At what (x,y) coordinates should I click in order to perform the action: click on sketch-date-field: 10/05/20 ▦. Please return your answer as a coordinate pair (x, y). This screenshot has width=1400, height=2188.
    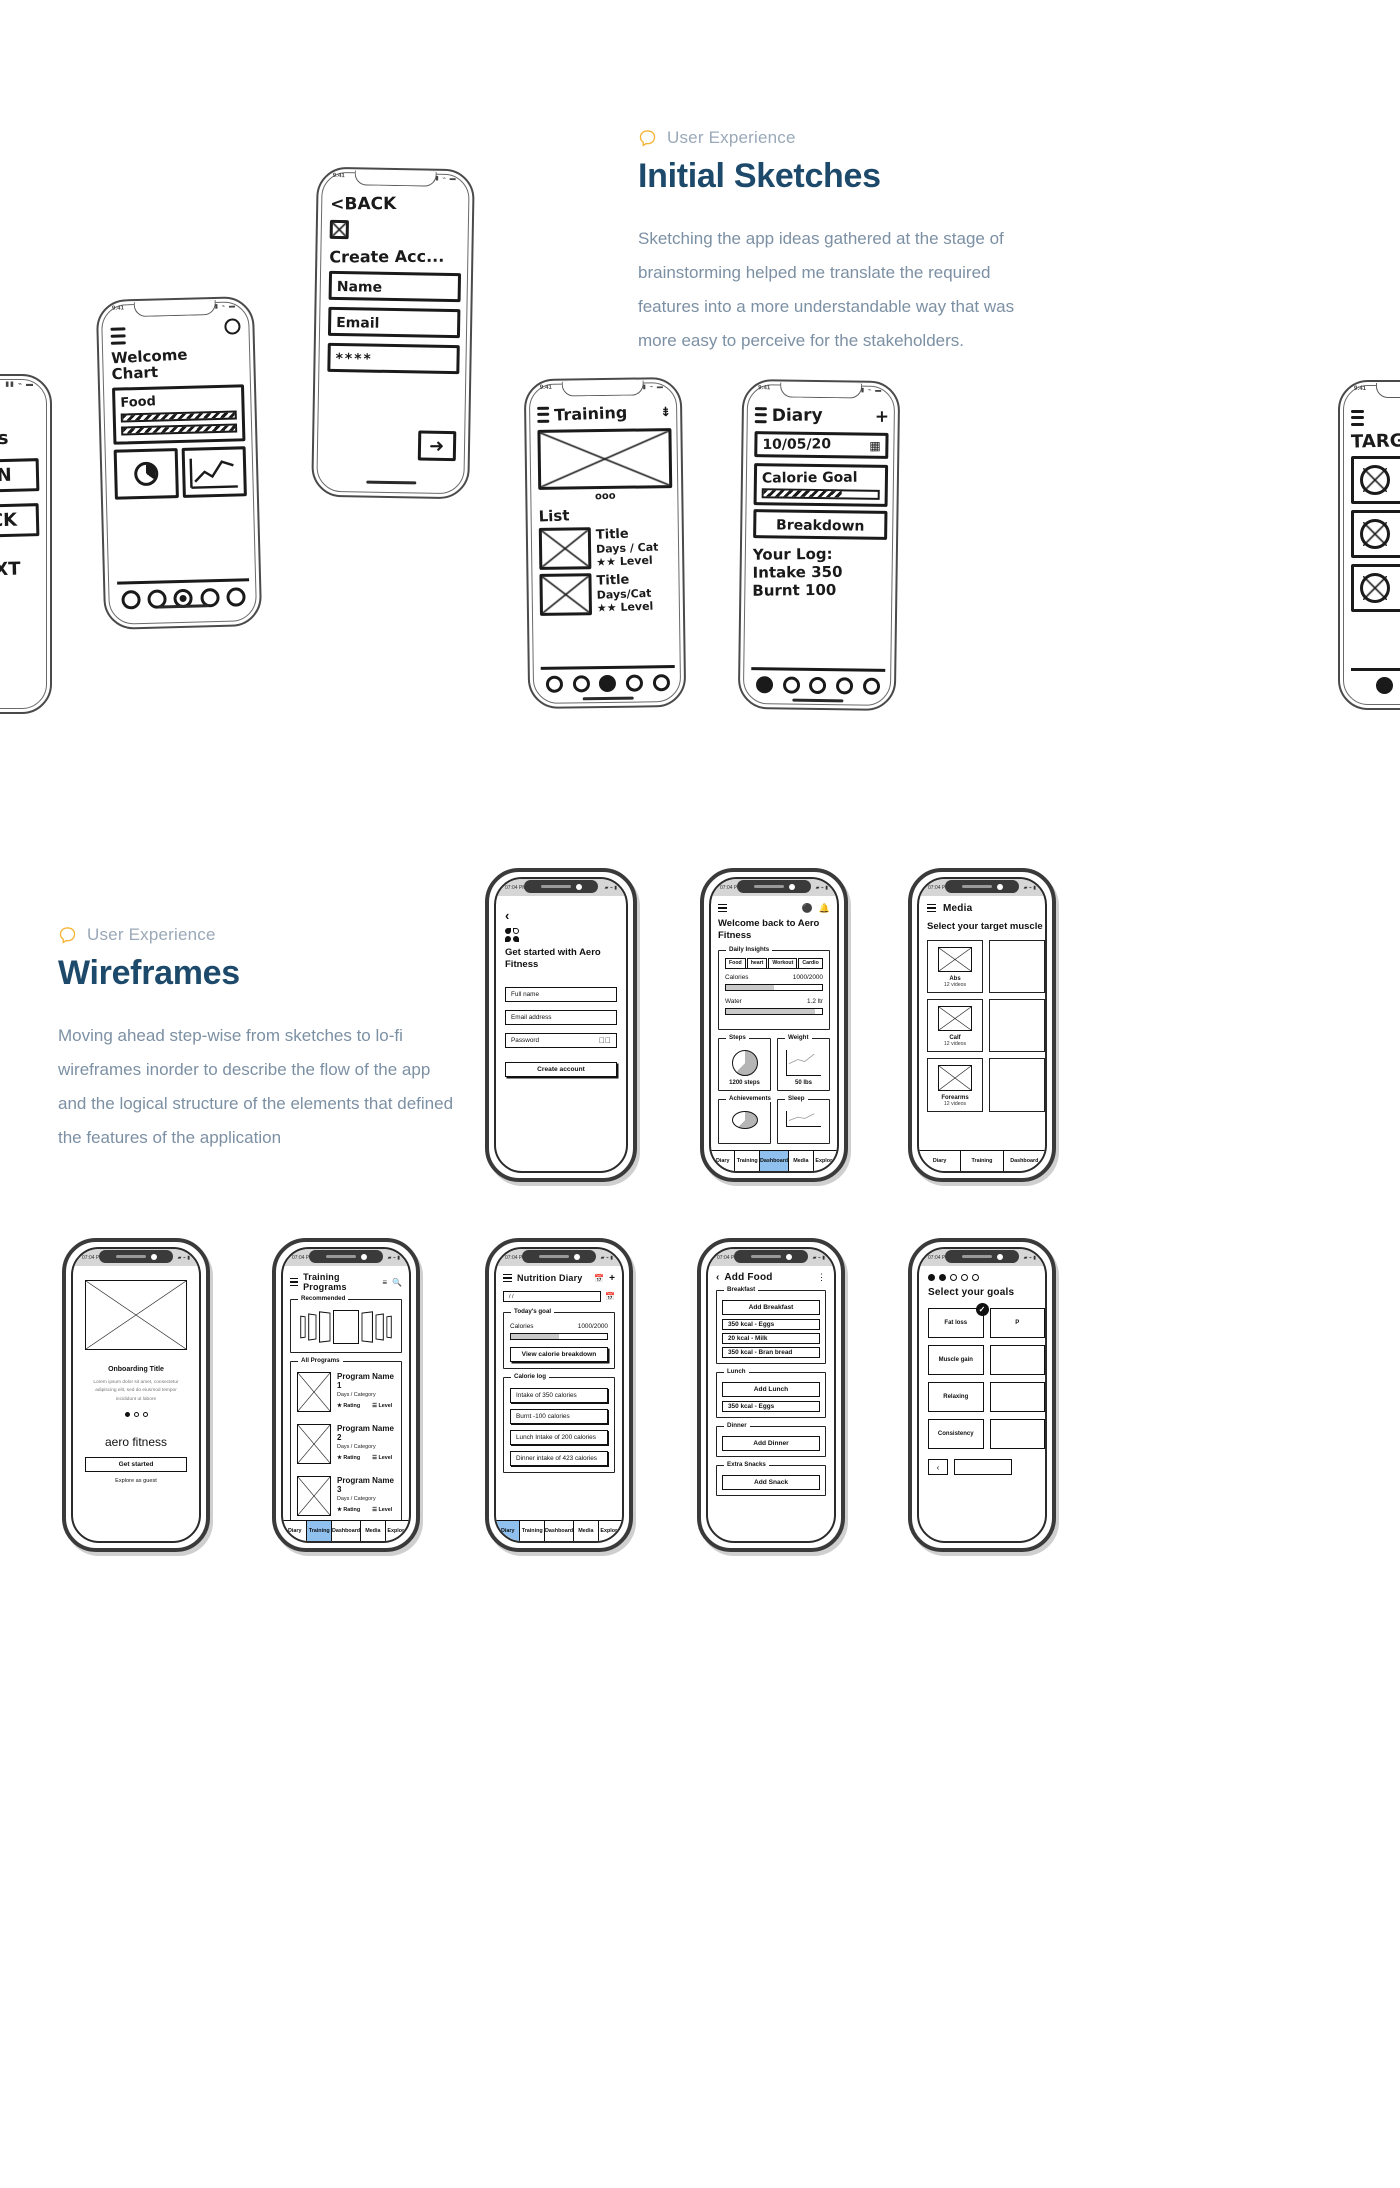
    Looking at the image, I should click on (821, 445).